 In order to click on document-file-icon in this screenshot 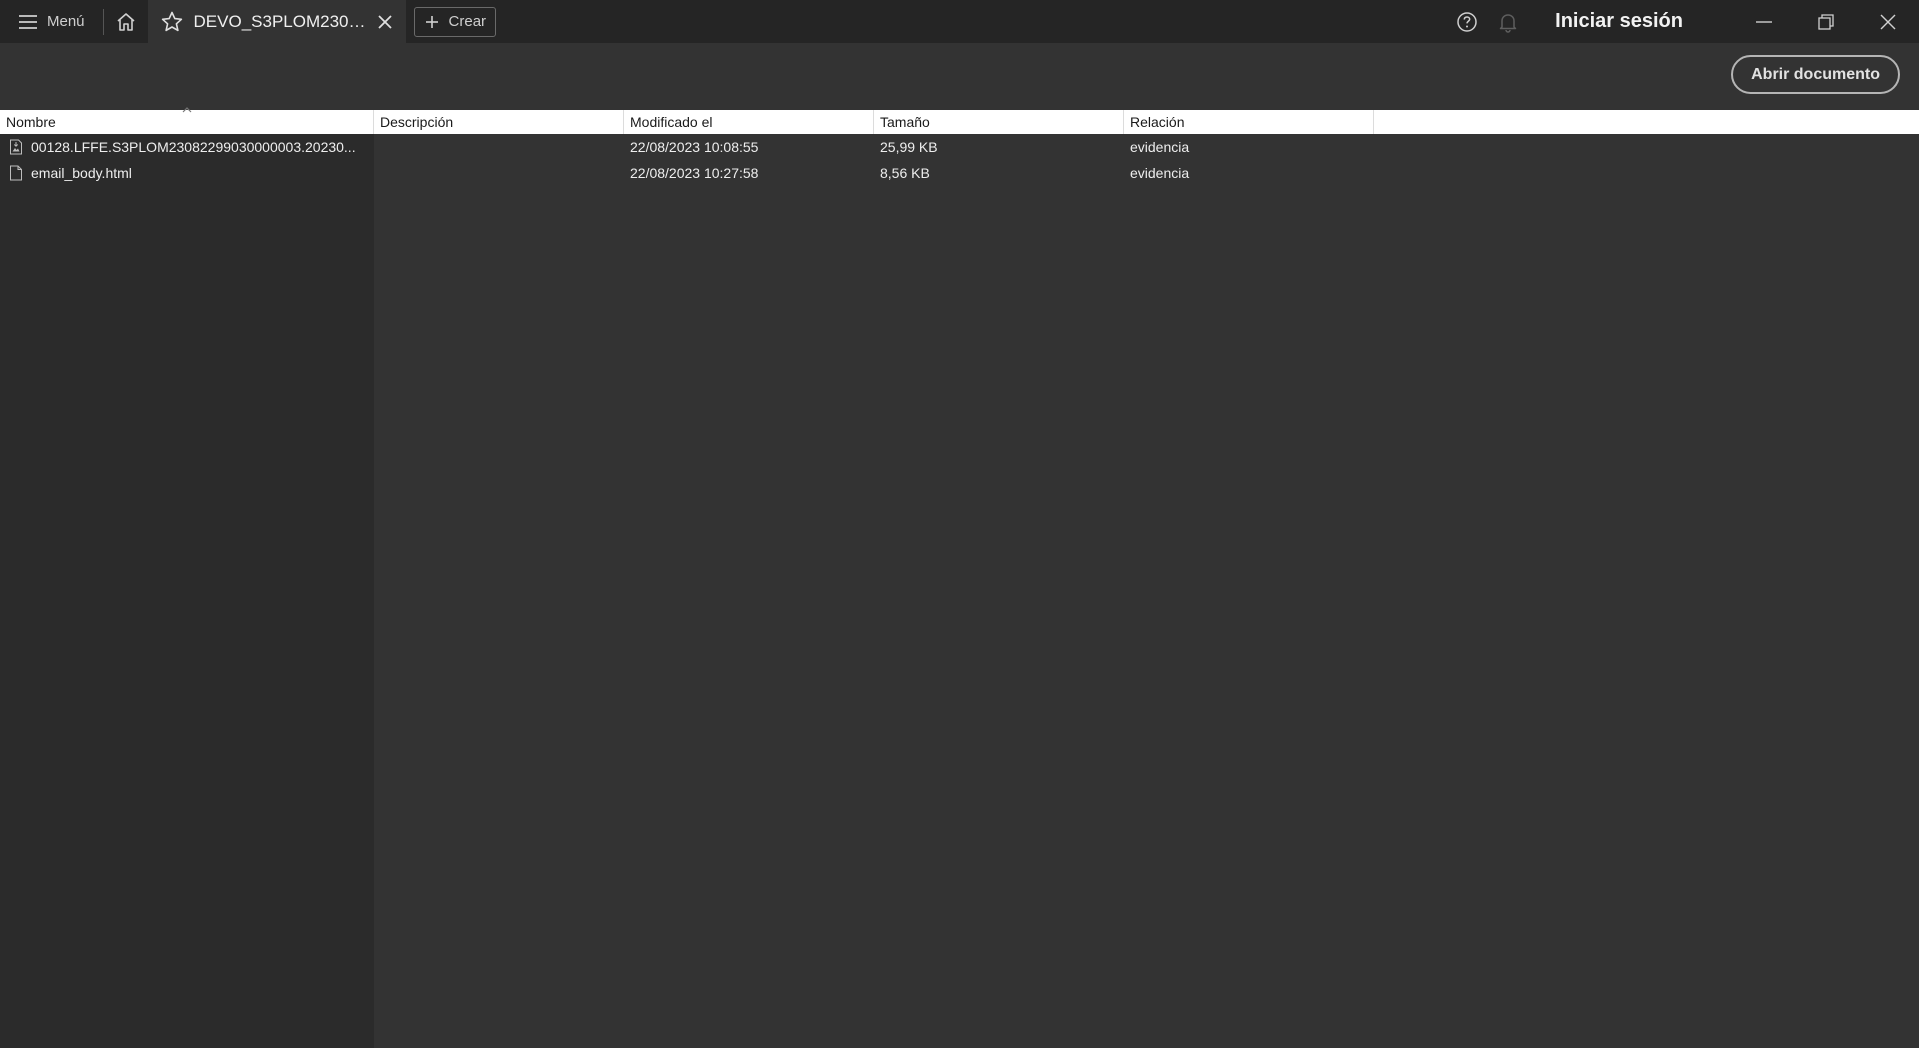, I will do `click(16, 173)`.